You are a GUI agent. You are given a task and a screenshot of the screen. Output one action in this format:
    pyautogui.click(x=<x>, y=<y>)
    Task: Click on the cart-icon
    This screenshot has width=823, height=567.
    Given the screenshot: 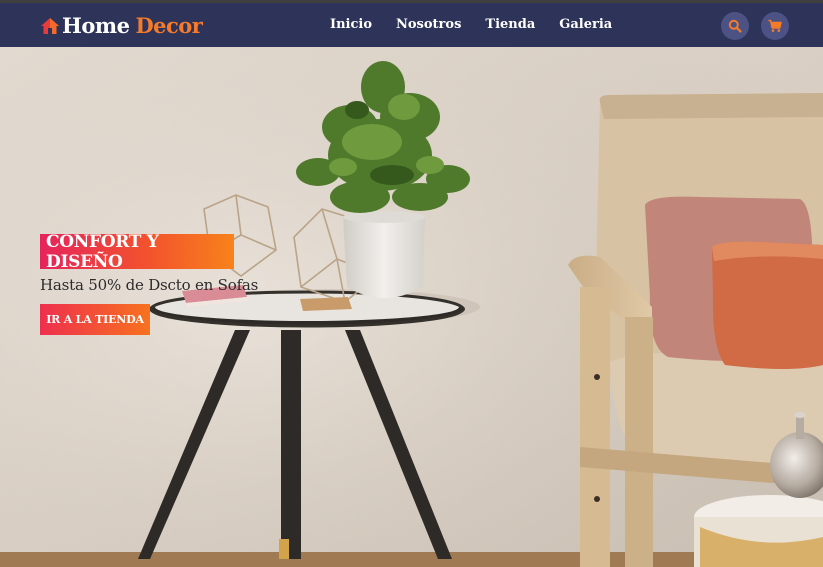 What is the action you would take?
    pyautogui.click(x=775, y=25)
    